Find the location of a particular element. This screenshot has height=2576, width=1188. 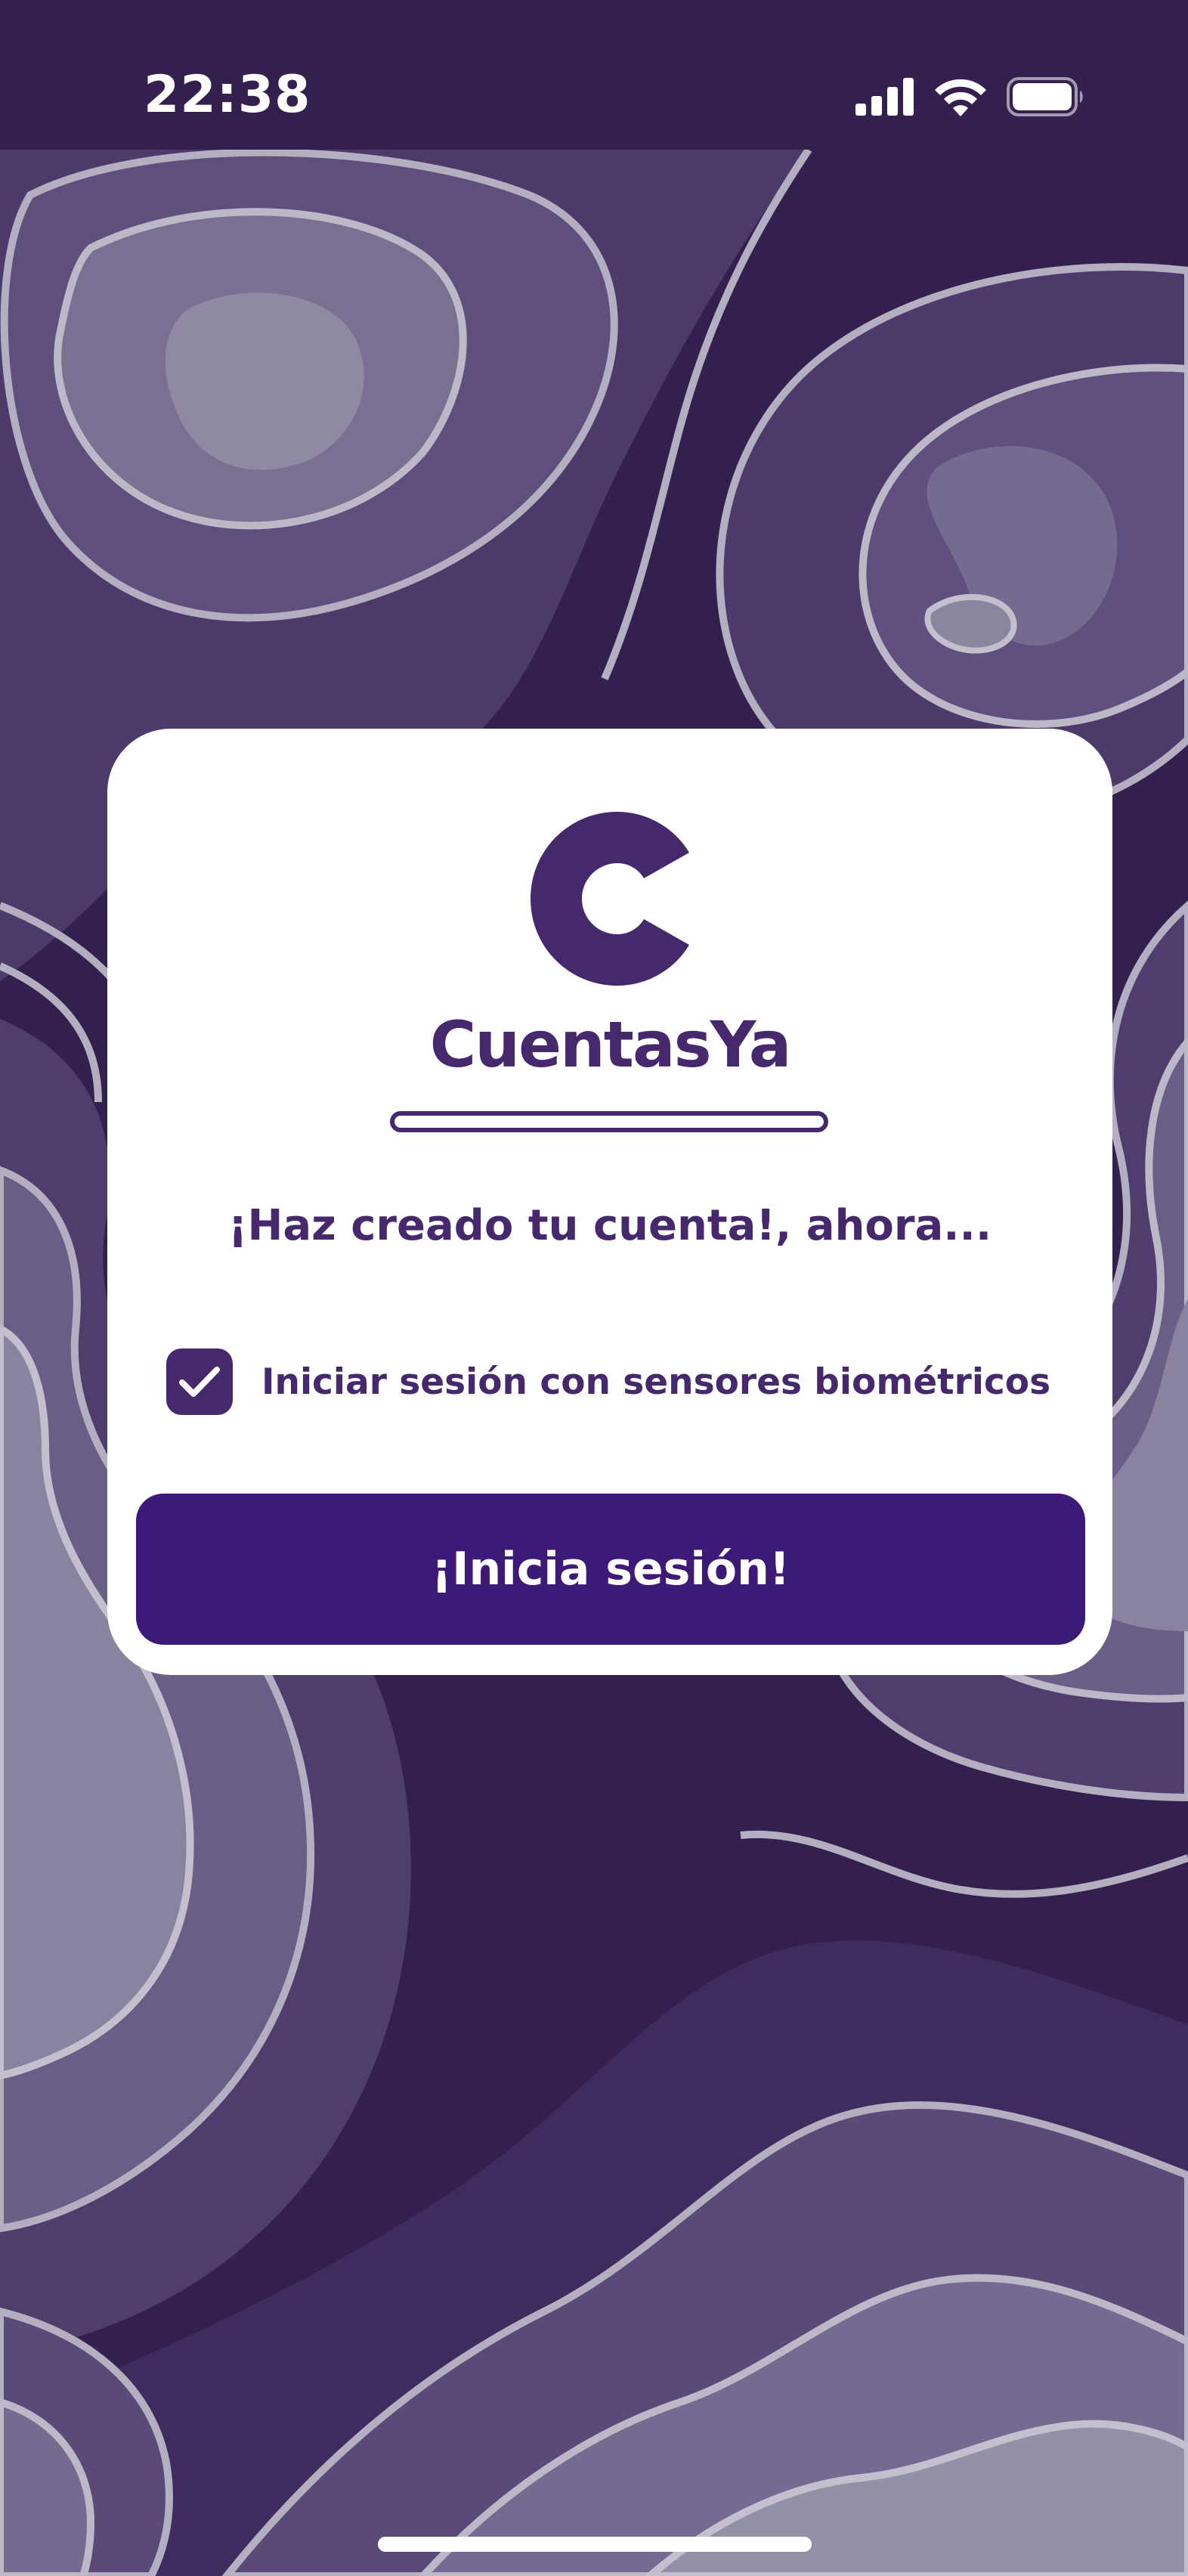

checkmark-icon is located at coordinates (200, 1382).